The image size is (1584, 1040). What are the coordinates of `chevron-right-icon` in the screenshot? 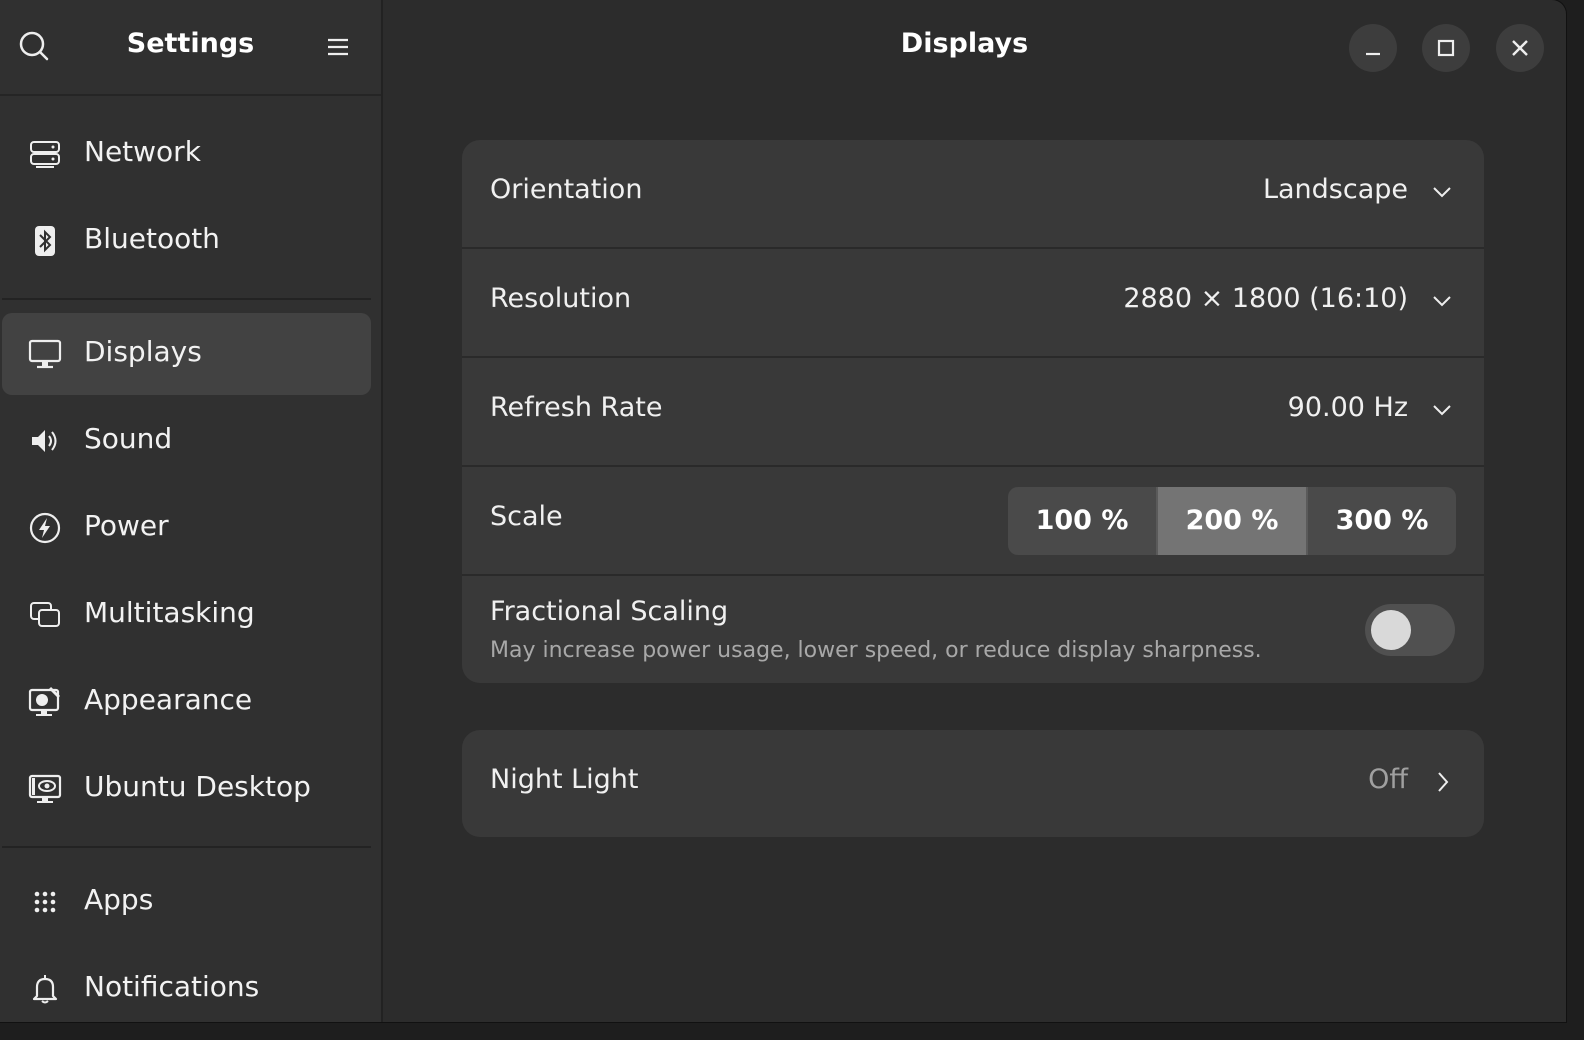 It's located at (1443, 782).